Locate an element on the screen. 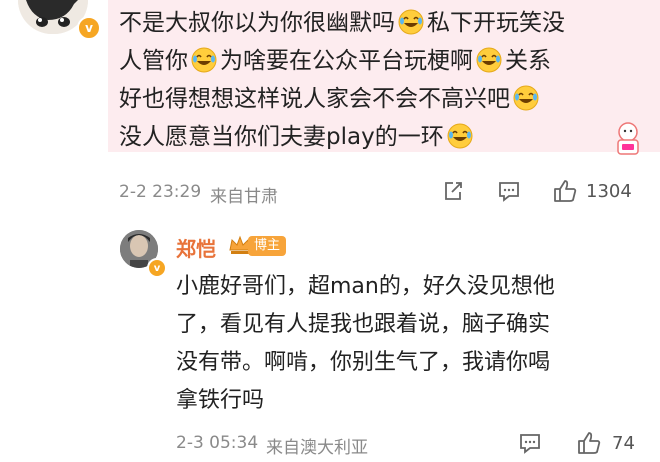 This screenshot has width=660, height=462. like-count: 74 is located at coordinates (623, 443).